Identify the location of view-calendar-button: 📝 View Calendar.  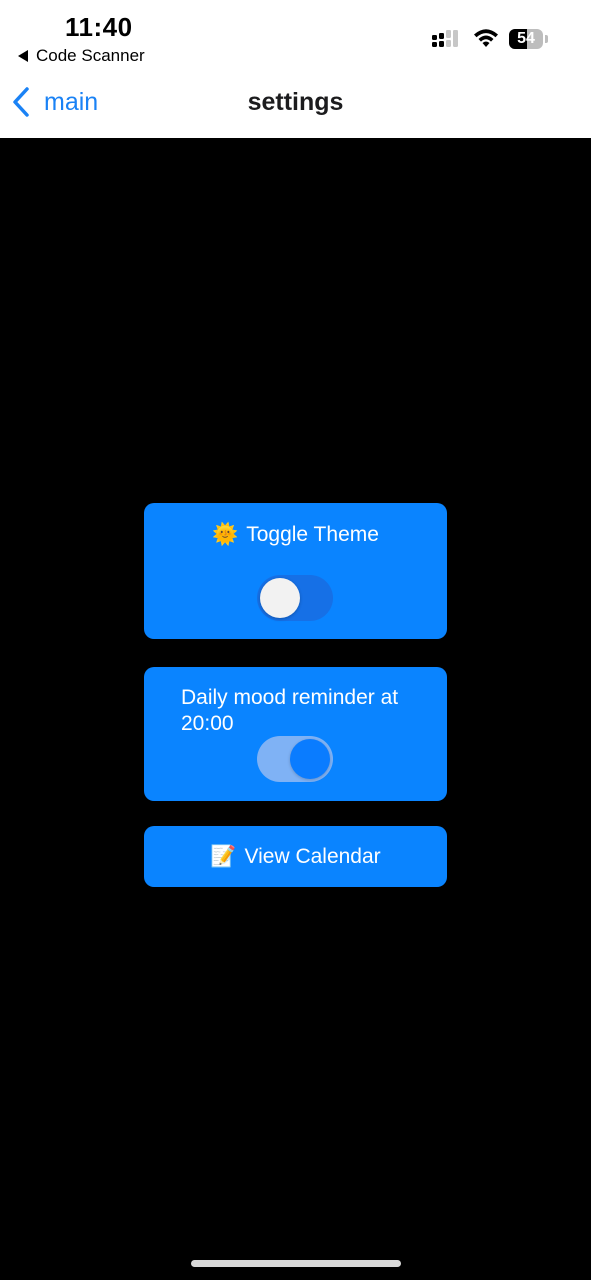
(295, 856).